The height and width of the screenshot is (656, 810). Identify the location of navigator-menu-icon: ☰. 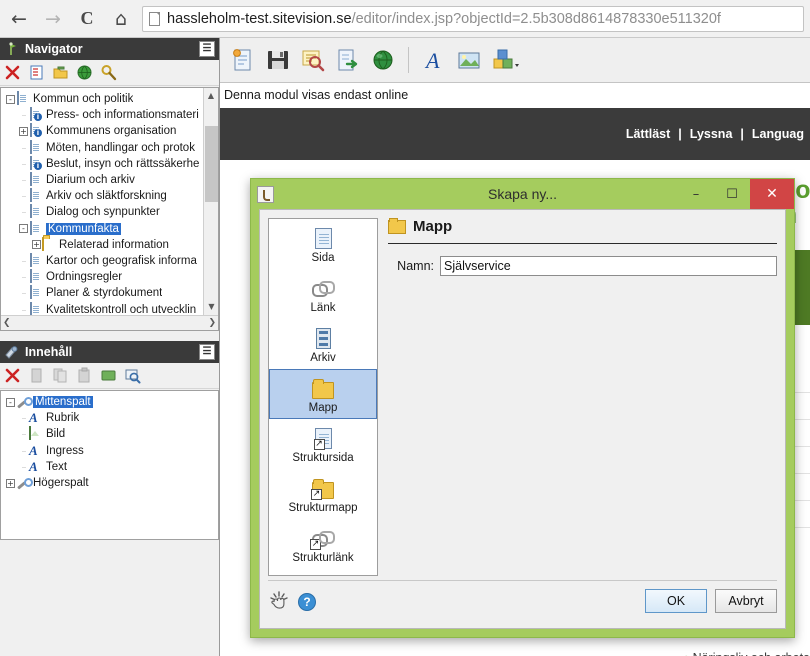
(207, 49).